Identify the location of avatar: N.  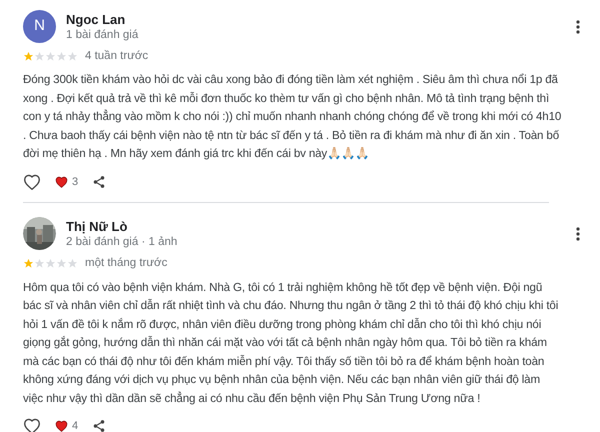
(39, 26).